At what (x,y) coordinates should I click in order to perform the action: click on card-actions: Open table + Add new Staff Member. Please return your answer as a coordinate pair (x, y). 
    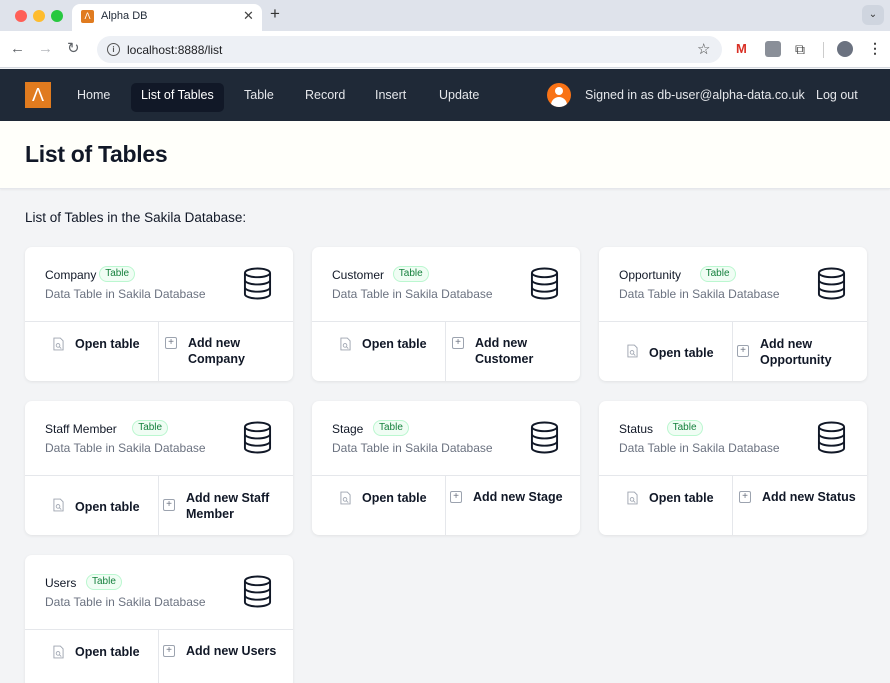
    Looking at the image, I should click on (159, 505).